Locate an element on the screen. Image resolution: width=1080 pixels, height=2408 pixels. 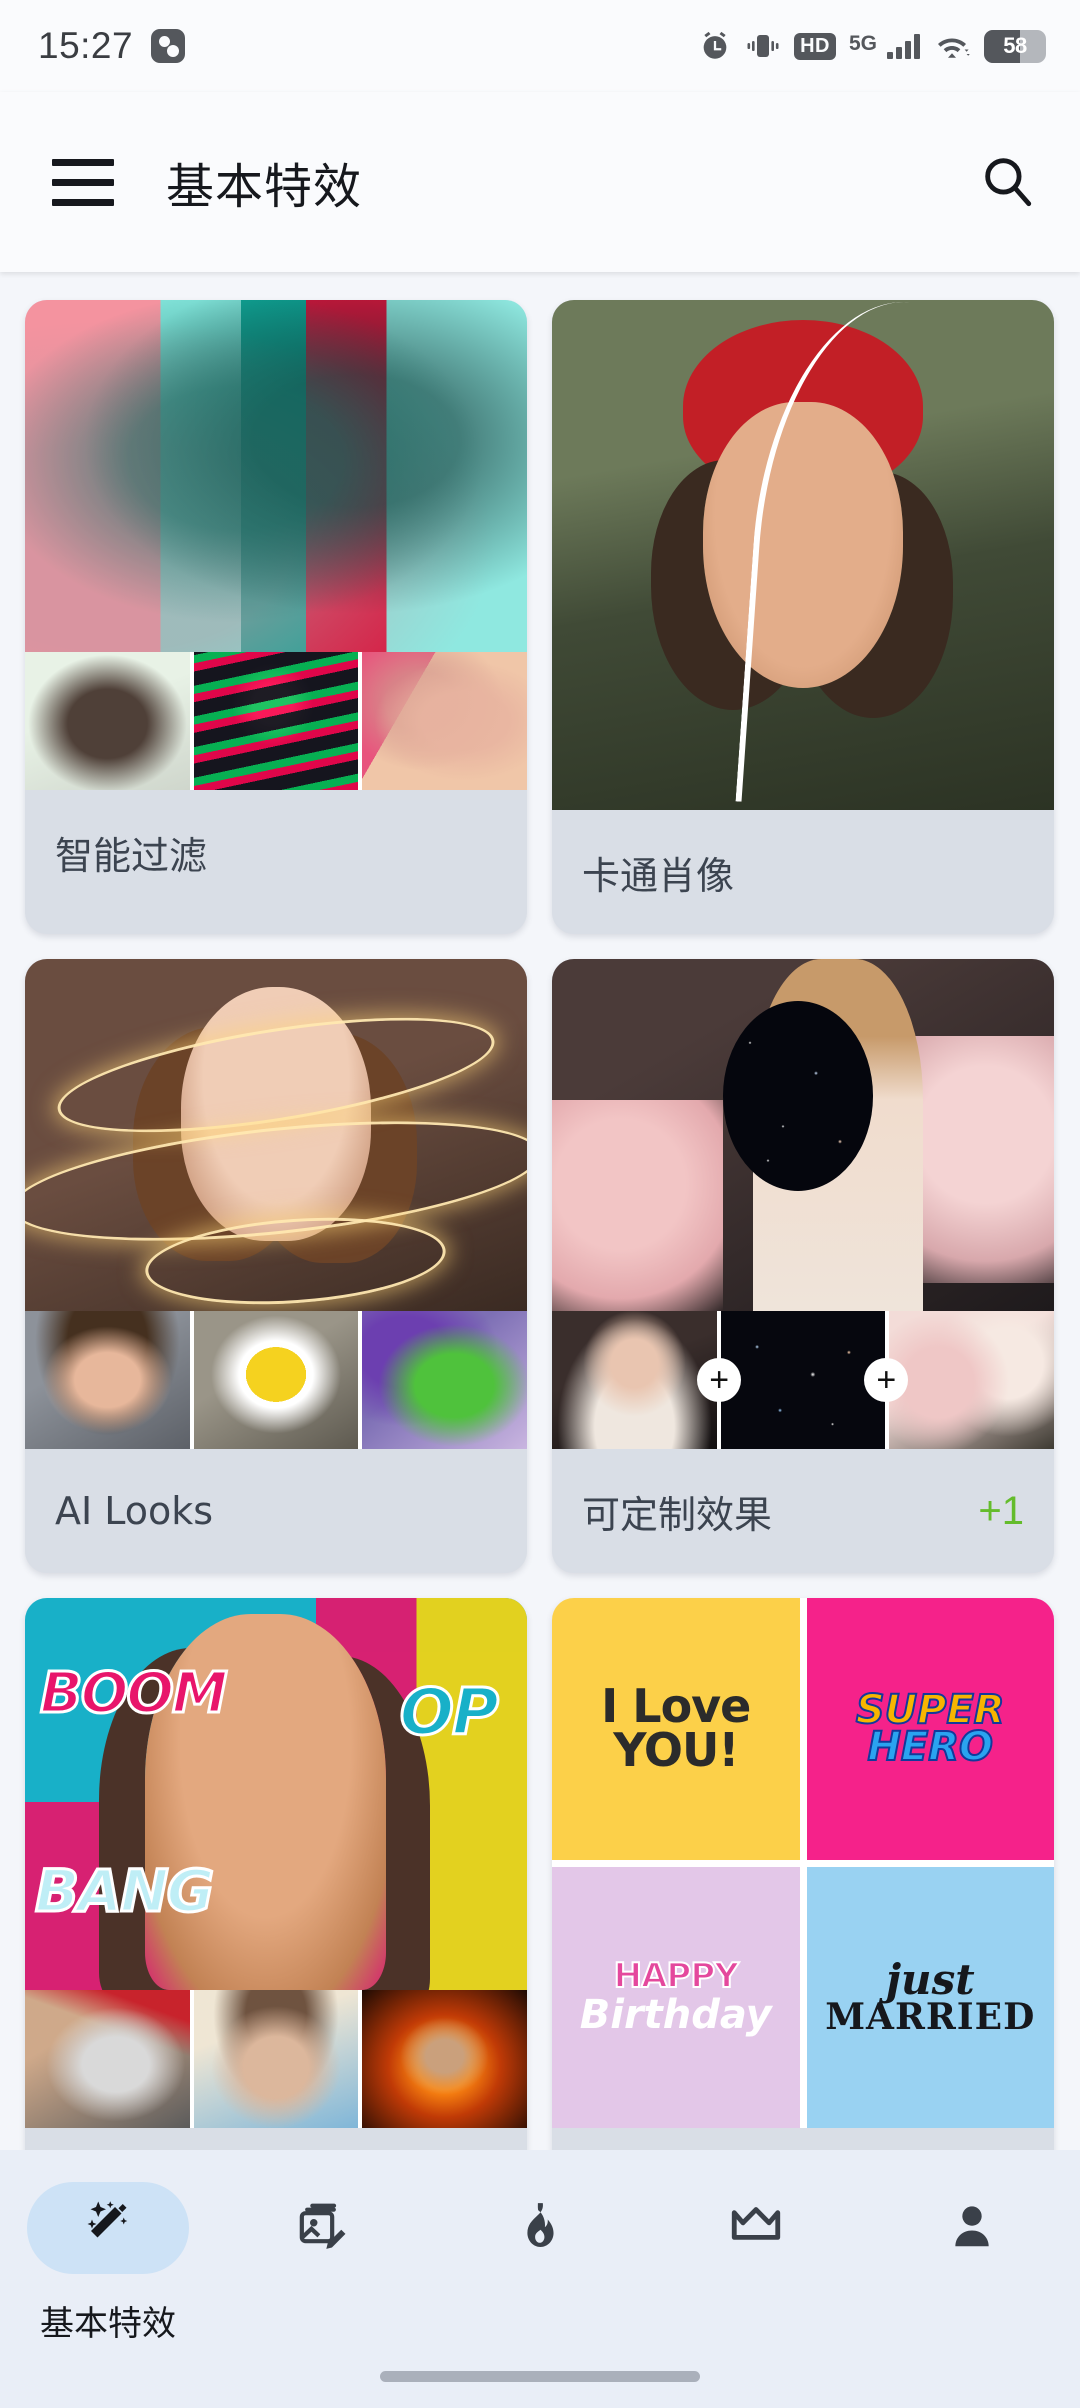
hamburger-menu-icon is located at coordinates (83, 182).